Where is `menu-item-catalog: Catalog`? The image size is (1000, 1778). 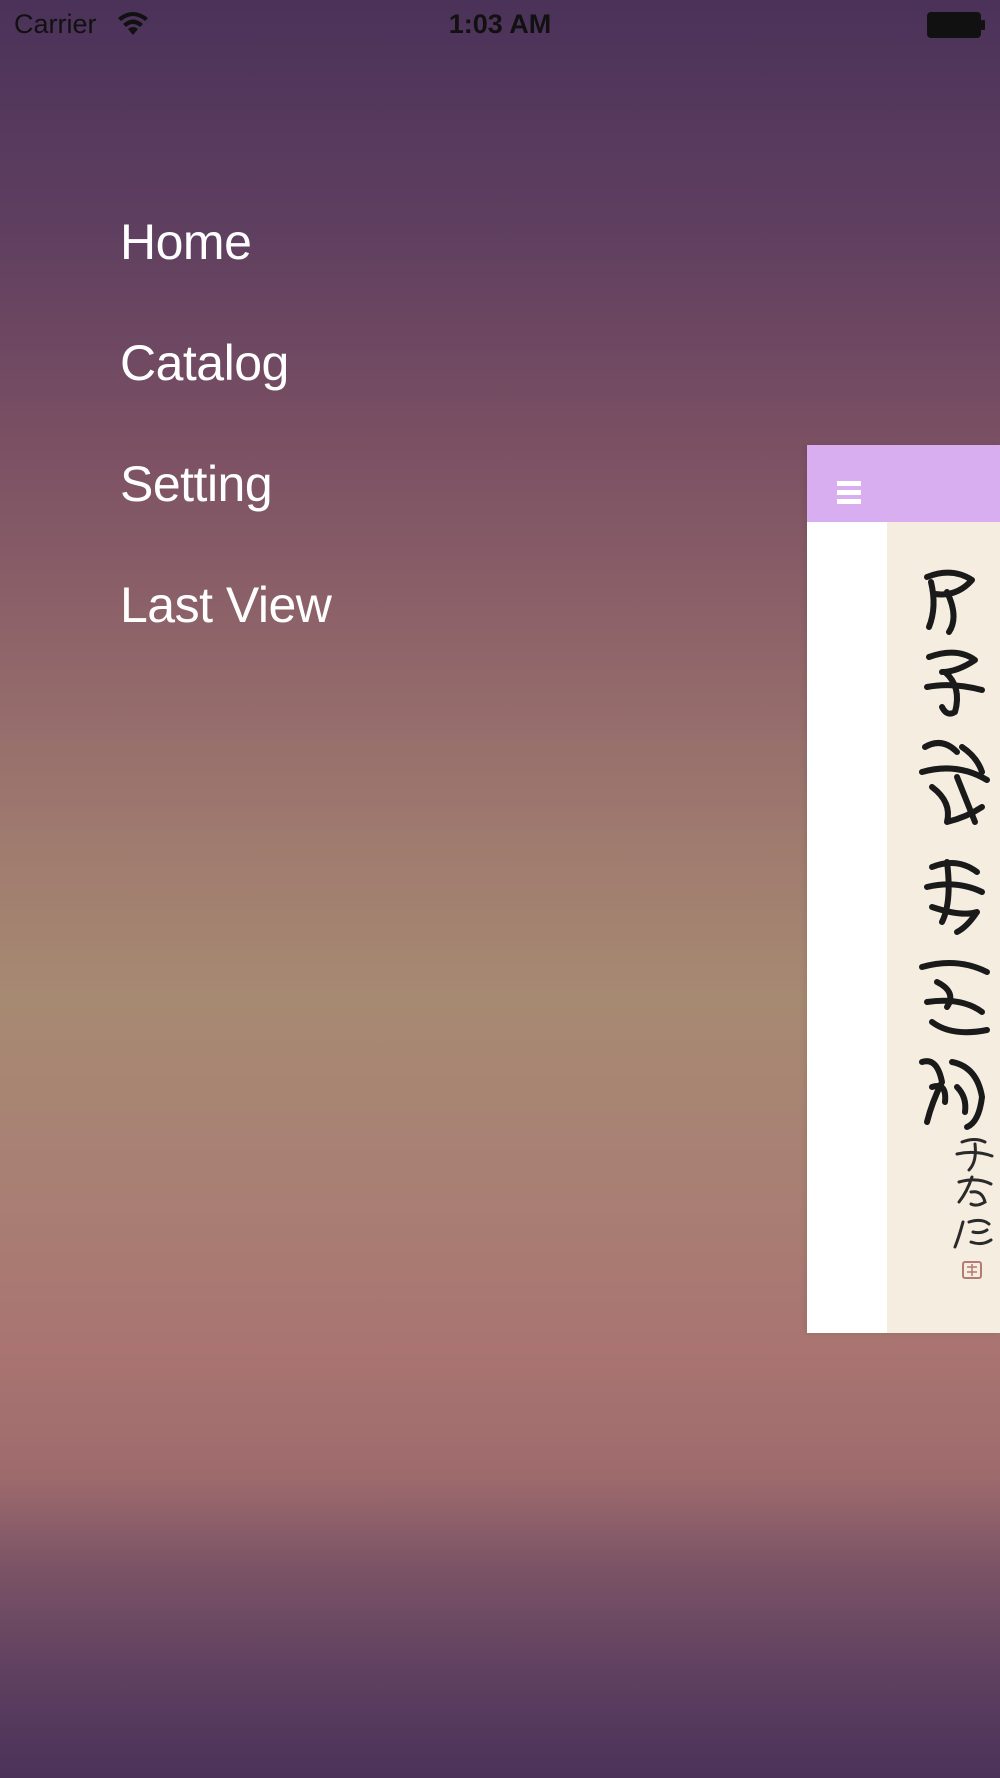
menu-item-catalog: Catalog is located at coordinates (225, 393).